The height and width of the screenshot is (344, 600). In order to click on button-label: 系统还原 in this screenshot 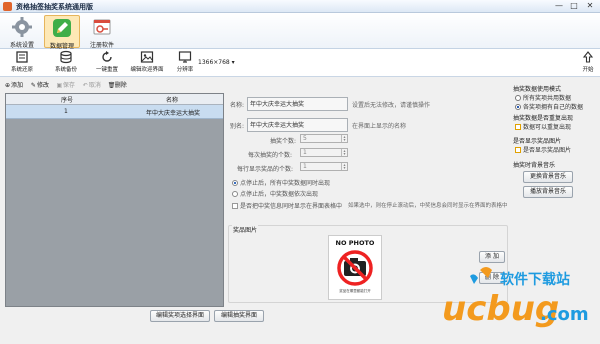, I will do `click(21, 70)`.